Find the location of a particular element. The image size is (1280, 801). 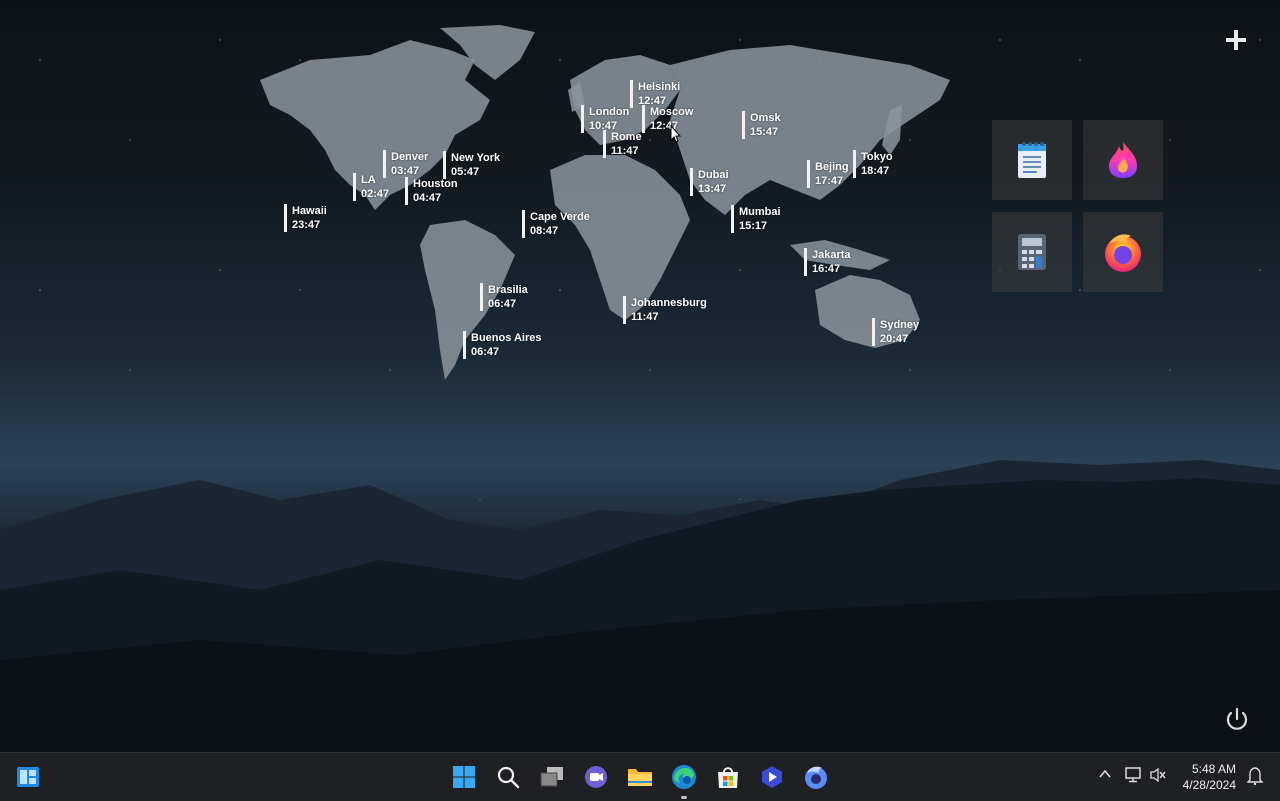

city-label-brasilia: Brasilia 06:47 is located at coordinates (504, 297).